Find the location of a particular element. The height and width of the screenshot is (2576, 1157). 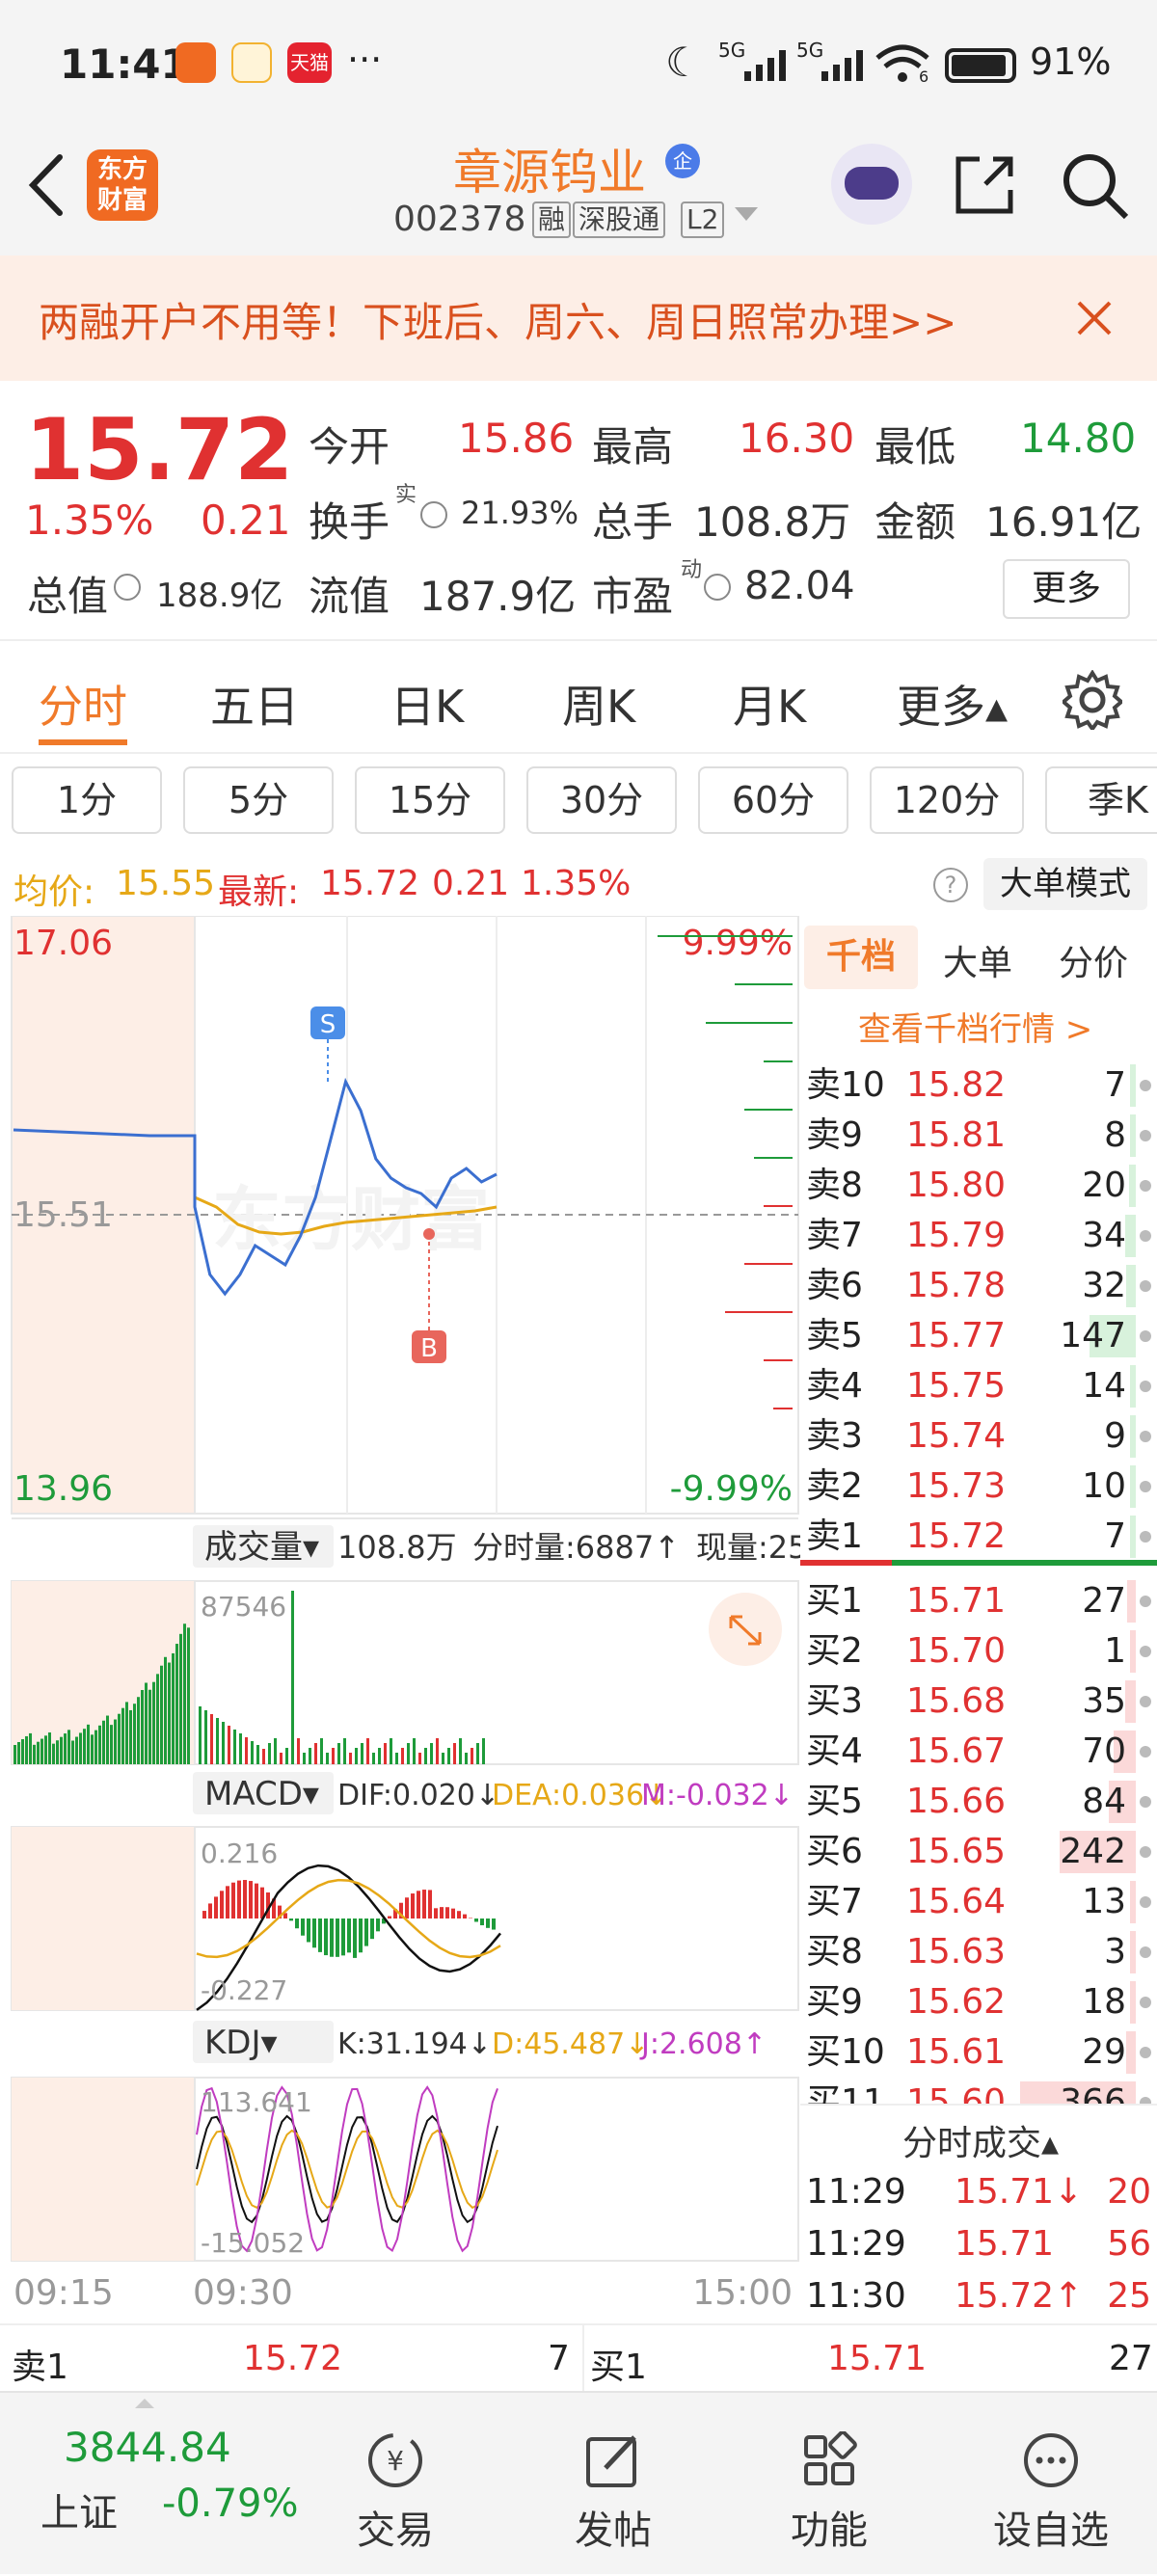

big-order-mode-button: 大单模式 is located at coordinates (1065, 884).